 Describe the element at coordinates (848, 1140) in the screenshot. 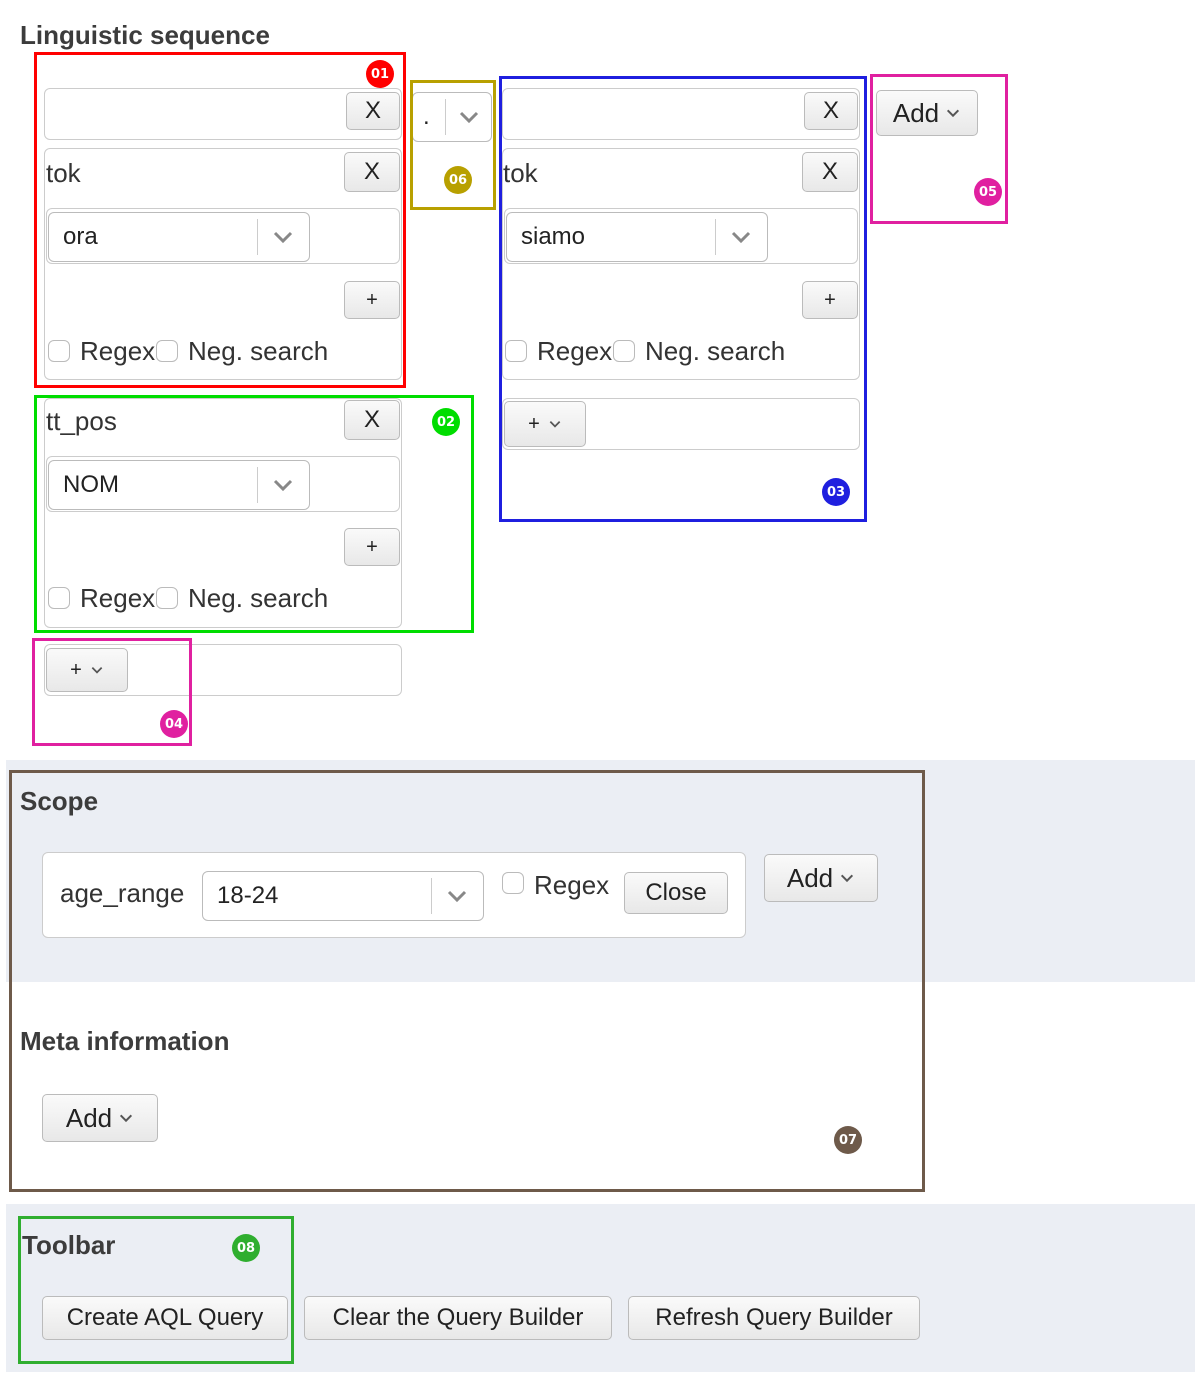

I see `annotation-marker-07: 07` at that location.